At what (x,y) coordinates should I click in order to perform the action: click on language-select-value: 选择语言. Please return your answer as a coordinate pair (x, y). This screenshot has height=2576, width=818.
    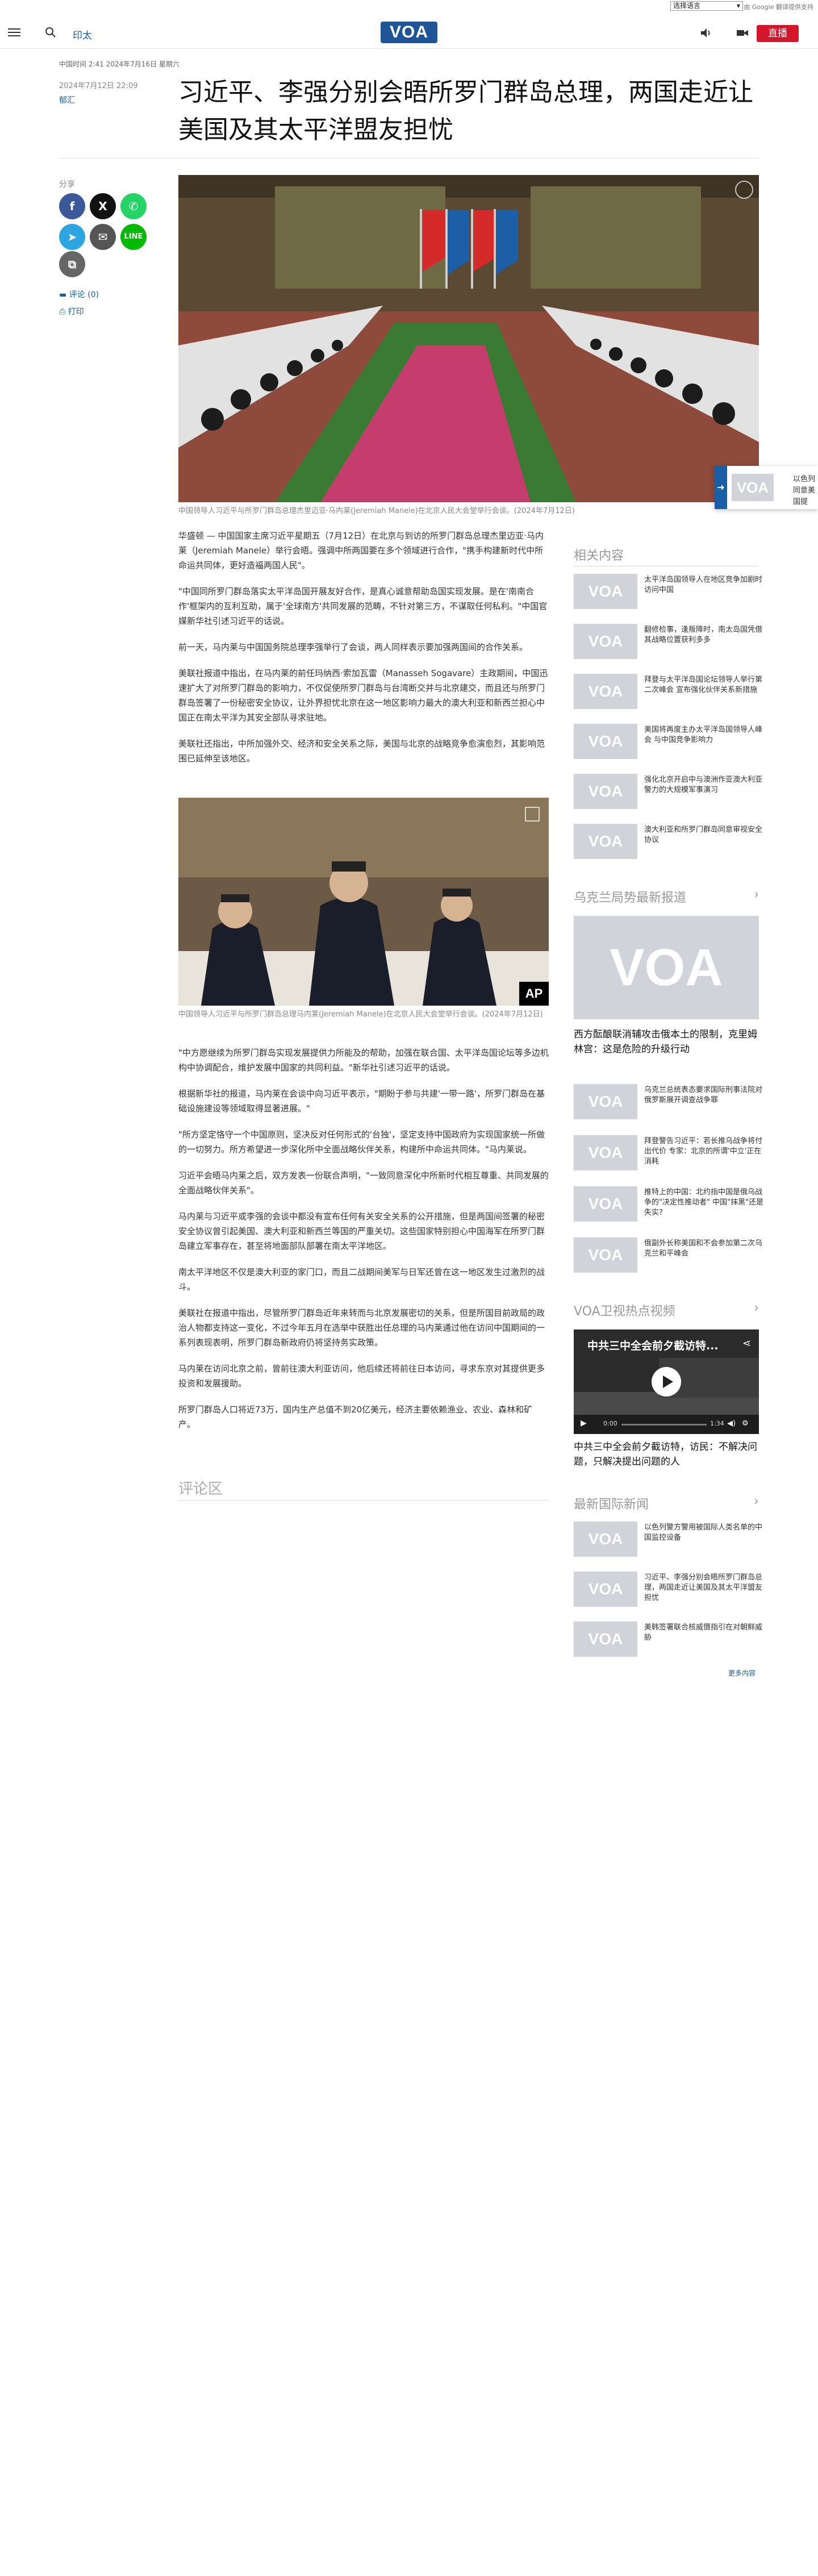
    Looking at the image, I should click on (687, 6).